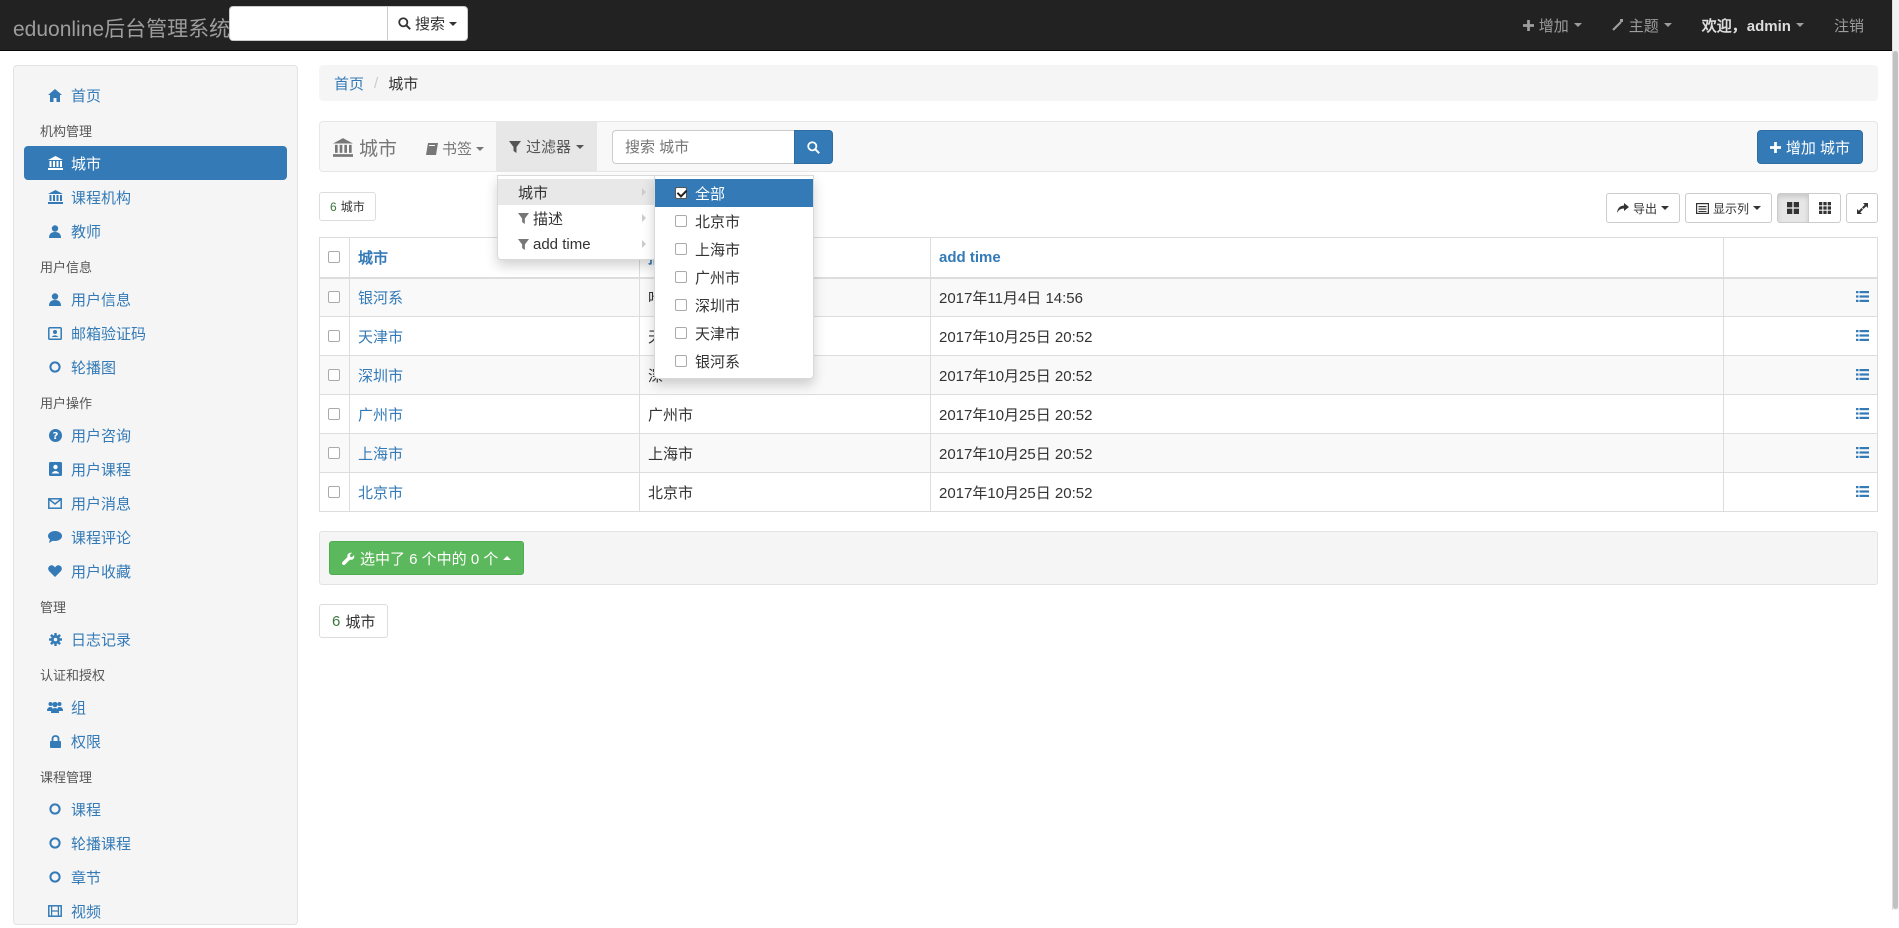 The height and width of the screenshot is (928, 1899). What do you see at coordinates (55, 299) in the screenshot?
I see `user-icon` at bounding box center [55, 299].